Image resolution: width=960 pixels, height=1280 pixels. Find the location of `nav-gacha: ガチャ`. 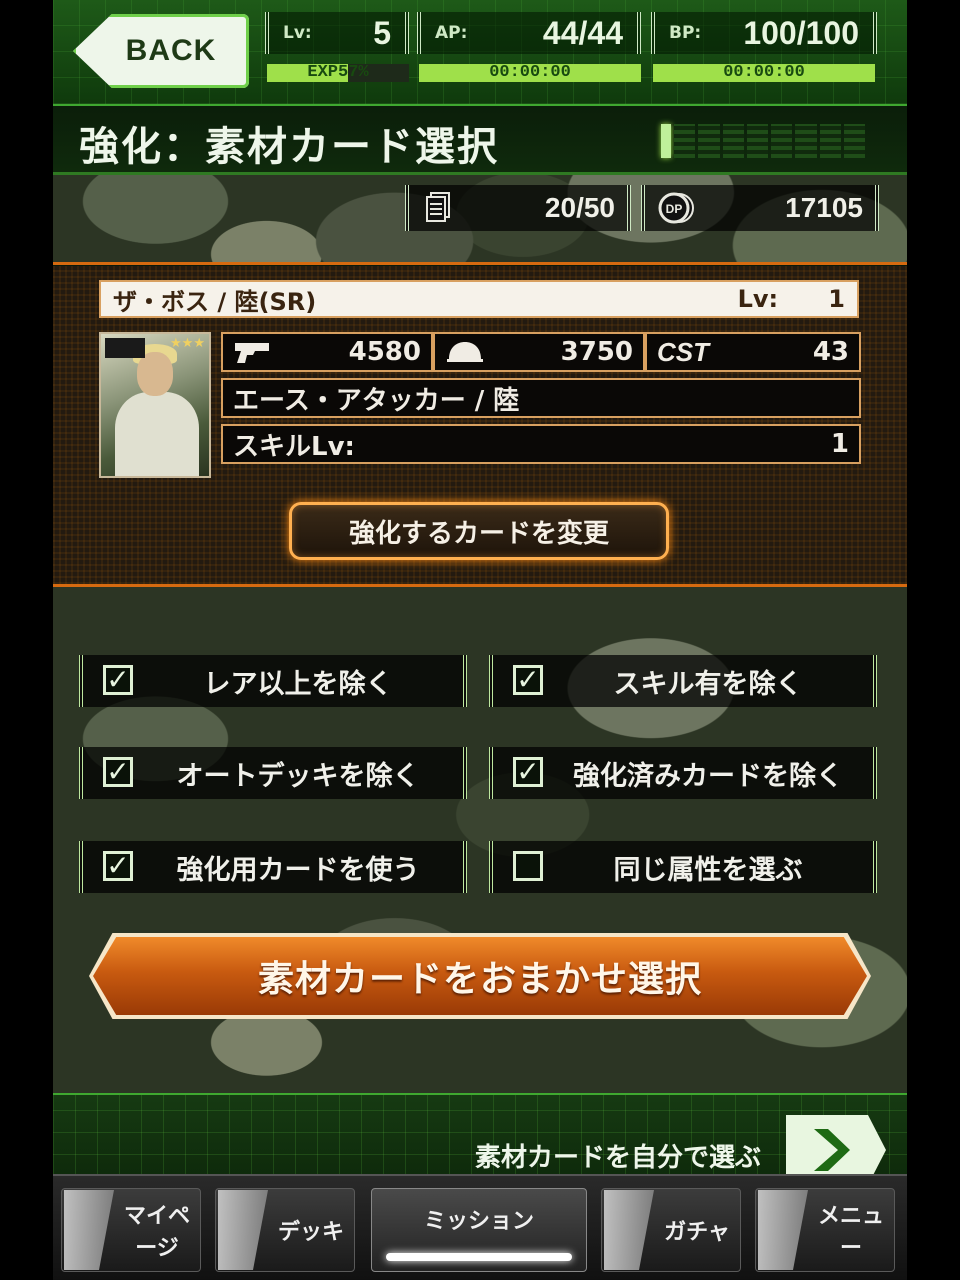

nav-gacha: ガチャ is located at coordinates (671, 1230).